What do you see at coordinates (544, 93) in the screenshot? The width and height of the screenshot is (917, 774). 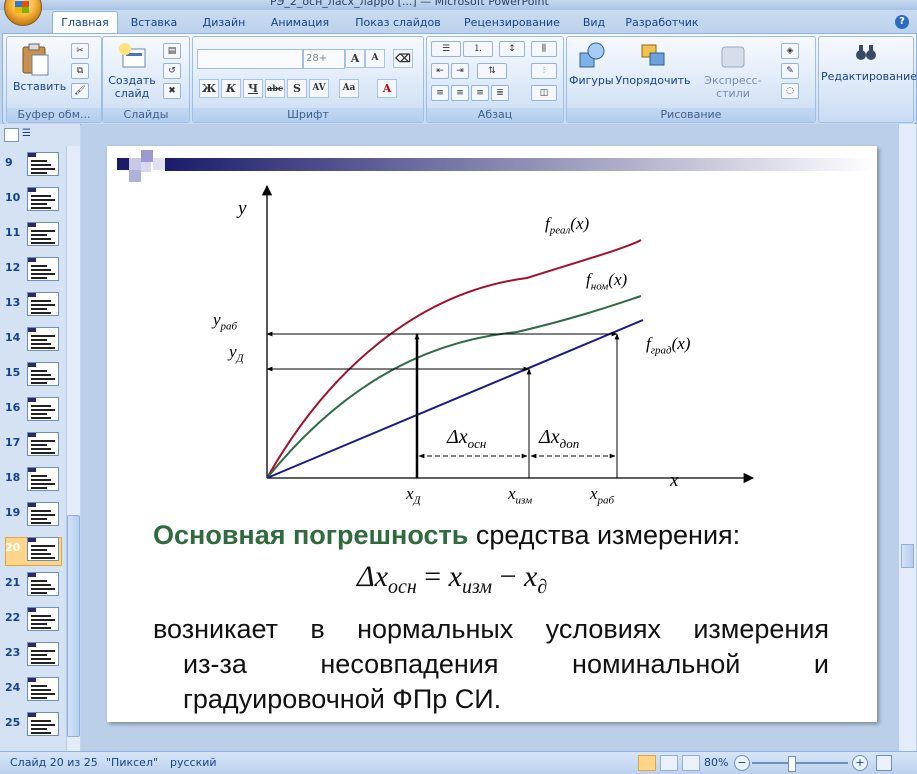 I see `smartart-icon: ◫` at bounding box center [544, 93].